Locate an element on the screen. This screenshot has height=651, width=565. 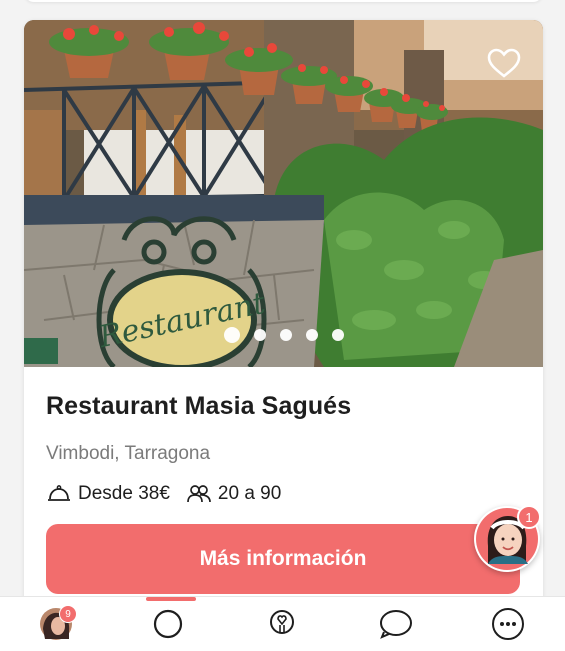
tab-ideas is located at coordinates (282, 624).